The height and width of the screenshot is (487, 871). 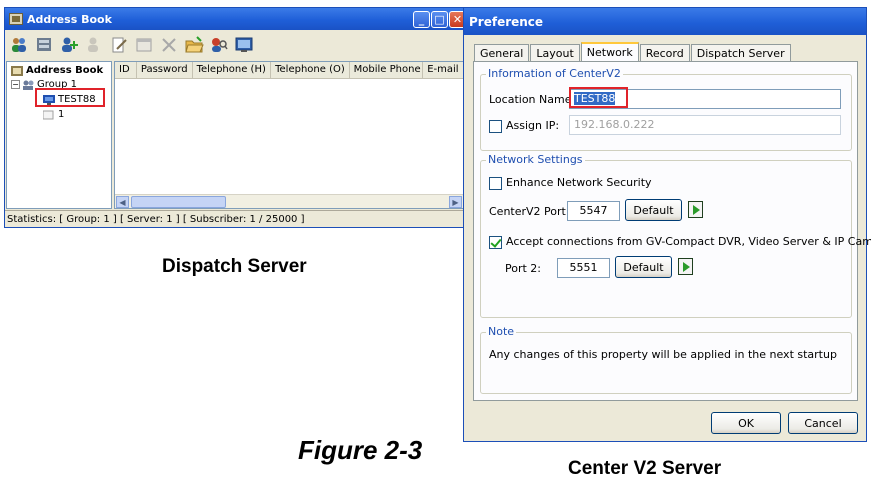 I want to click on close-icon: ✕, so click(x=457, y=19).